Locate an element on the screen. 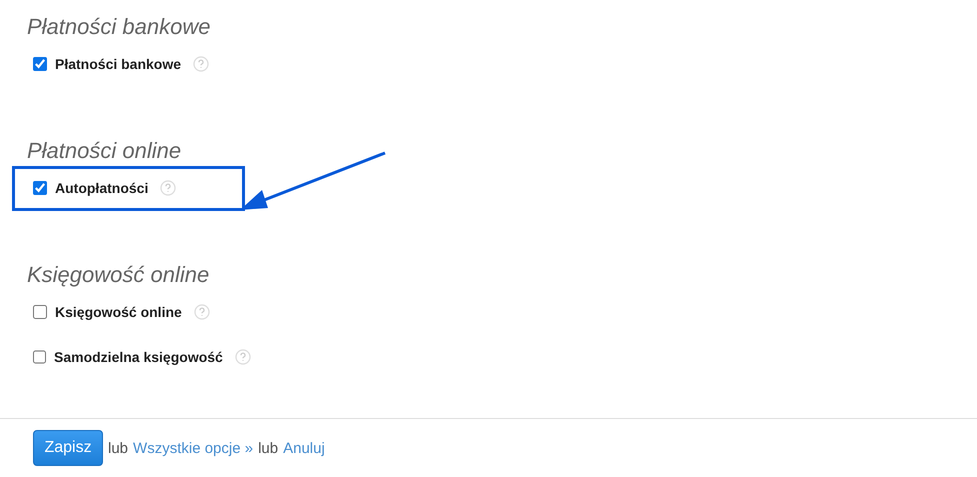  checkbox-label: Płatności bankowe is located at coordinates (118, 64).